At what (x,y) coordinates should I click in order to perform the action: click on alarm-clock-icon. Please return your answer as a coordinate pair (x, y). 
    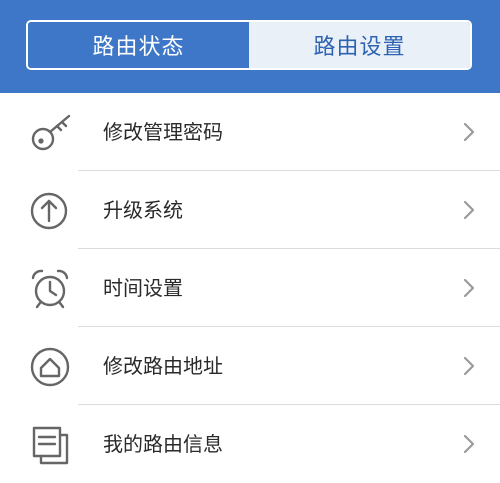
    Looking at the image, I should click on (51, 289).